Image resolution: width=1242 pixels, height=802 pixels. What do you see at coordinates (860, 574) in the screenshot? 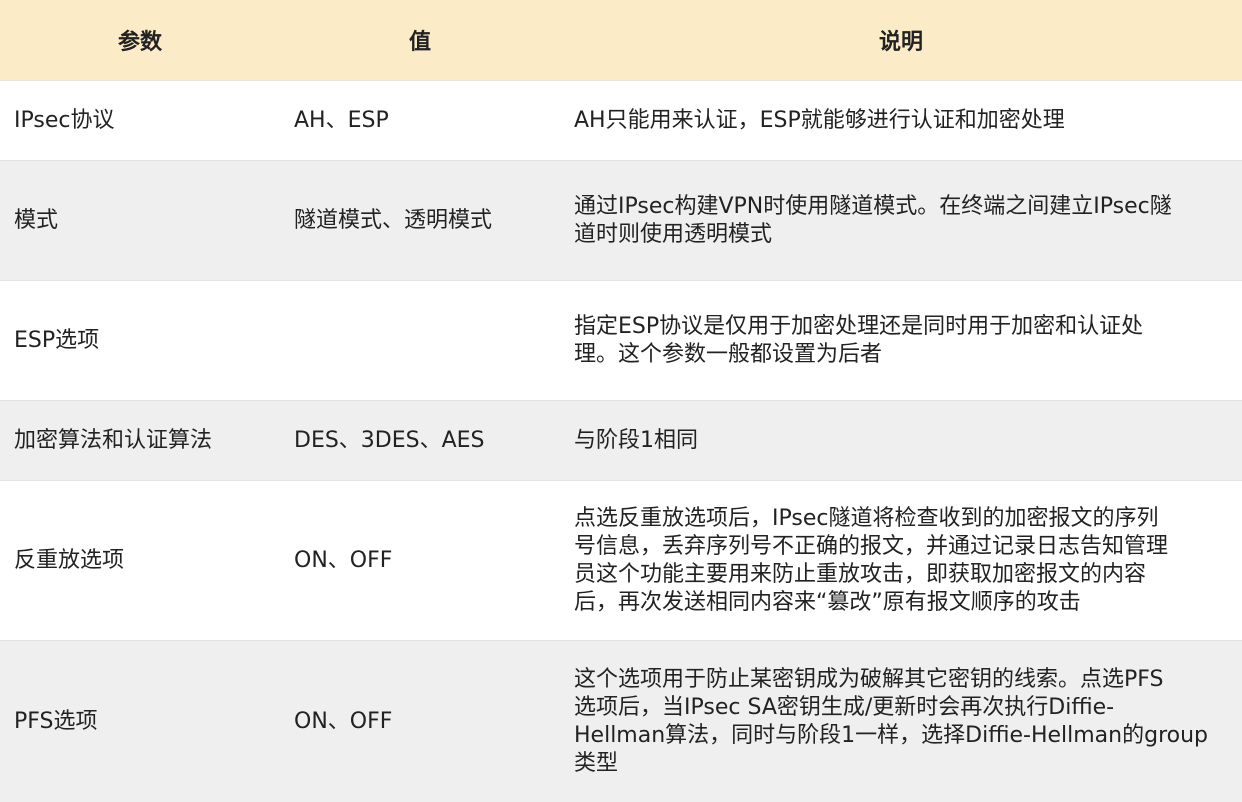
I see `desc-line: 员这个功能主要用来防止重放攻击，即获取加密报文的内容` at bounding box center [860, 574].